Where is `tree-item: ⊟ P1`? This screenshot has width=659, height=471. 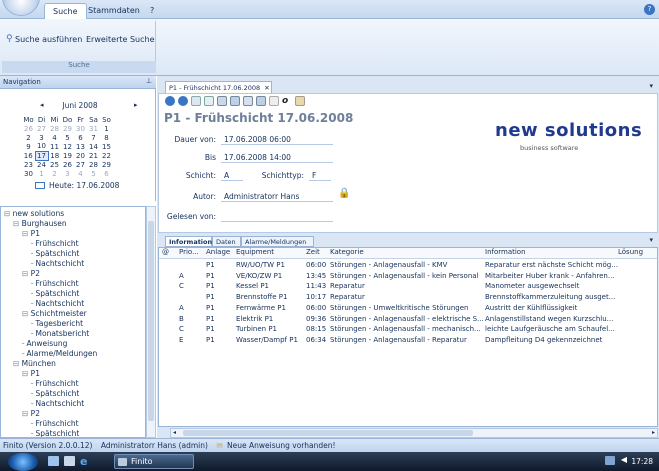 tree-item: ⊟ P1 is located at coordinates (31, 373).